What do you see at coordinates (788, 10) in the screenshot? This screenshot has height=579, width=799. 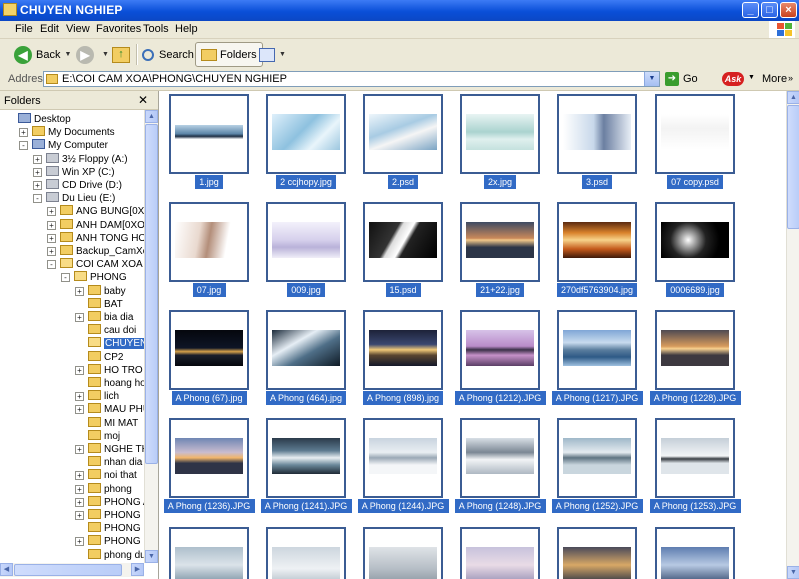 I see `close-button: ×` at bounding box center [788, 10].